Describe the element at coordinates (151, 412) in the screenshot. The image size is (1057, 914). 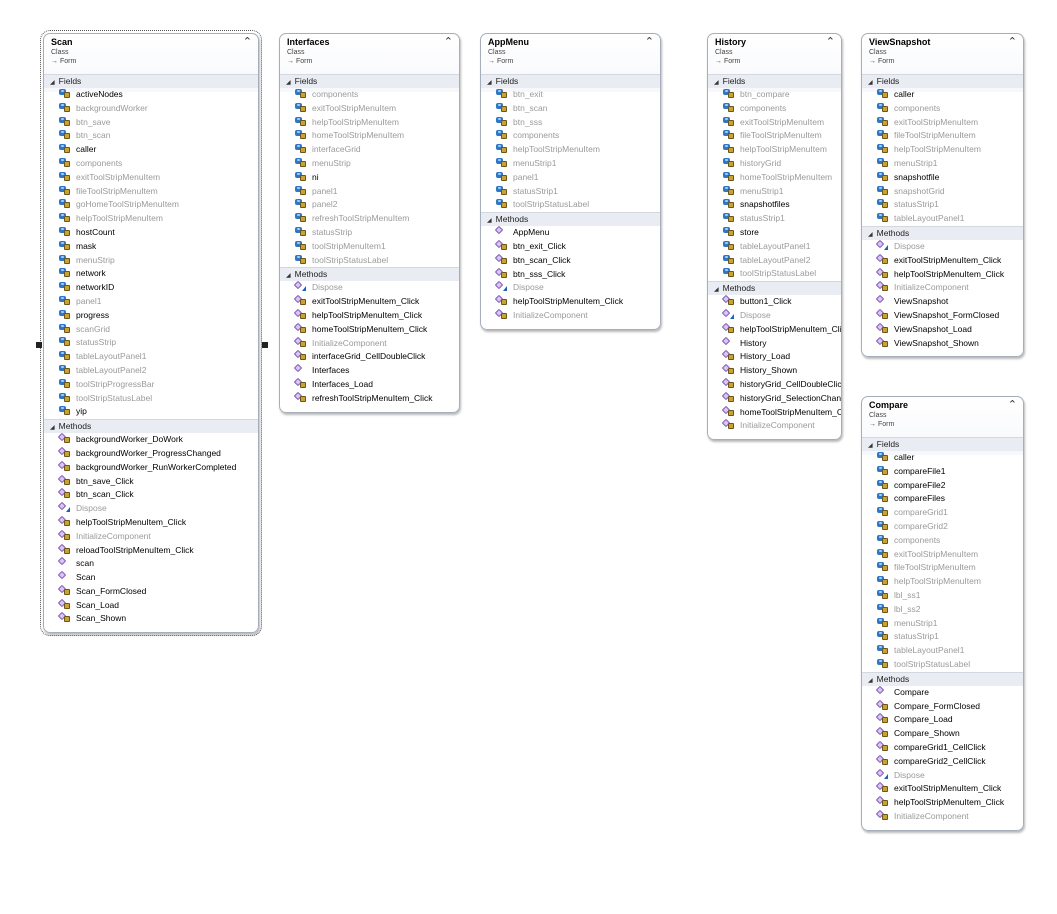
I see `field-item: yip` at that location.